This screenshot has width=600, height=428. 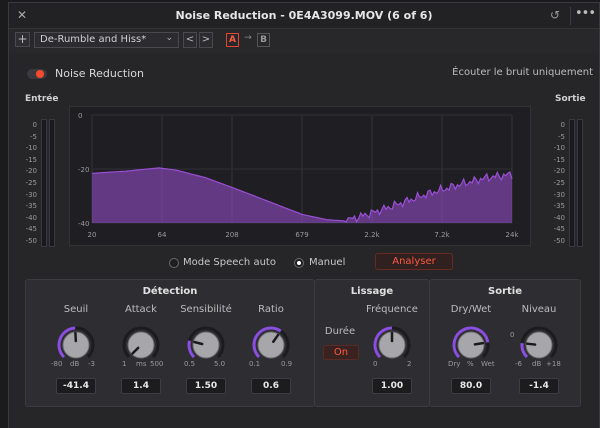 I want to click on preset-bar: + De-Rumble and Hiss* ⌄ < > A → B, so click(x=304, y=41).